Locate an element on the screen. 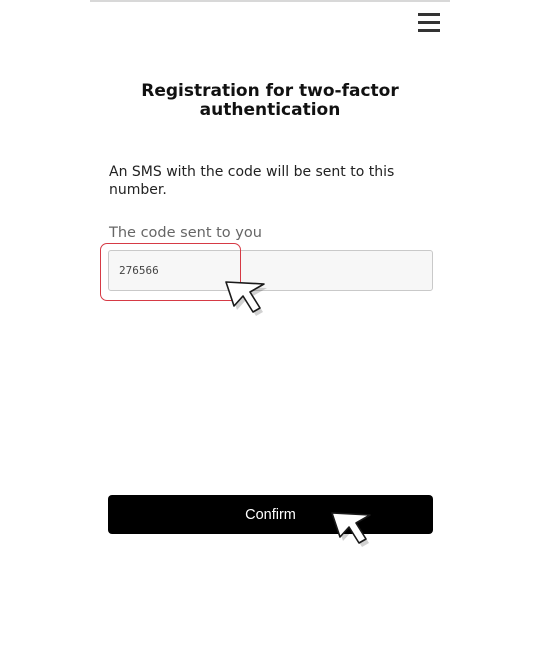  top-divider is located at coordinates (270, 1).